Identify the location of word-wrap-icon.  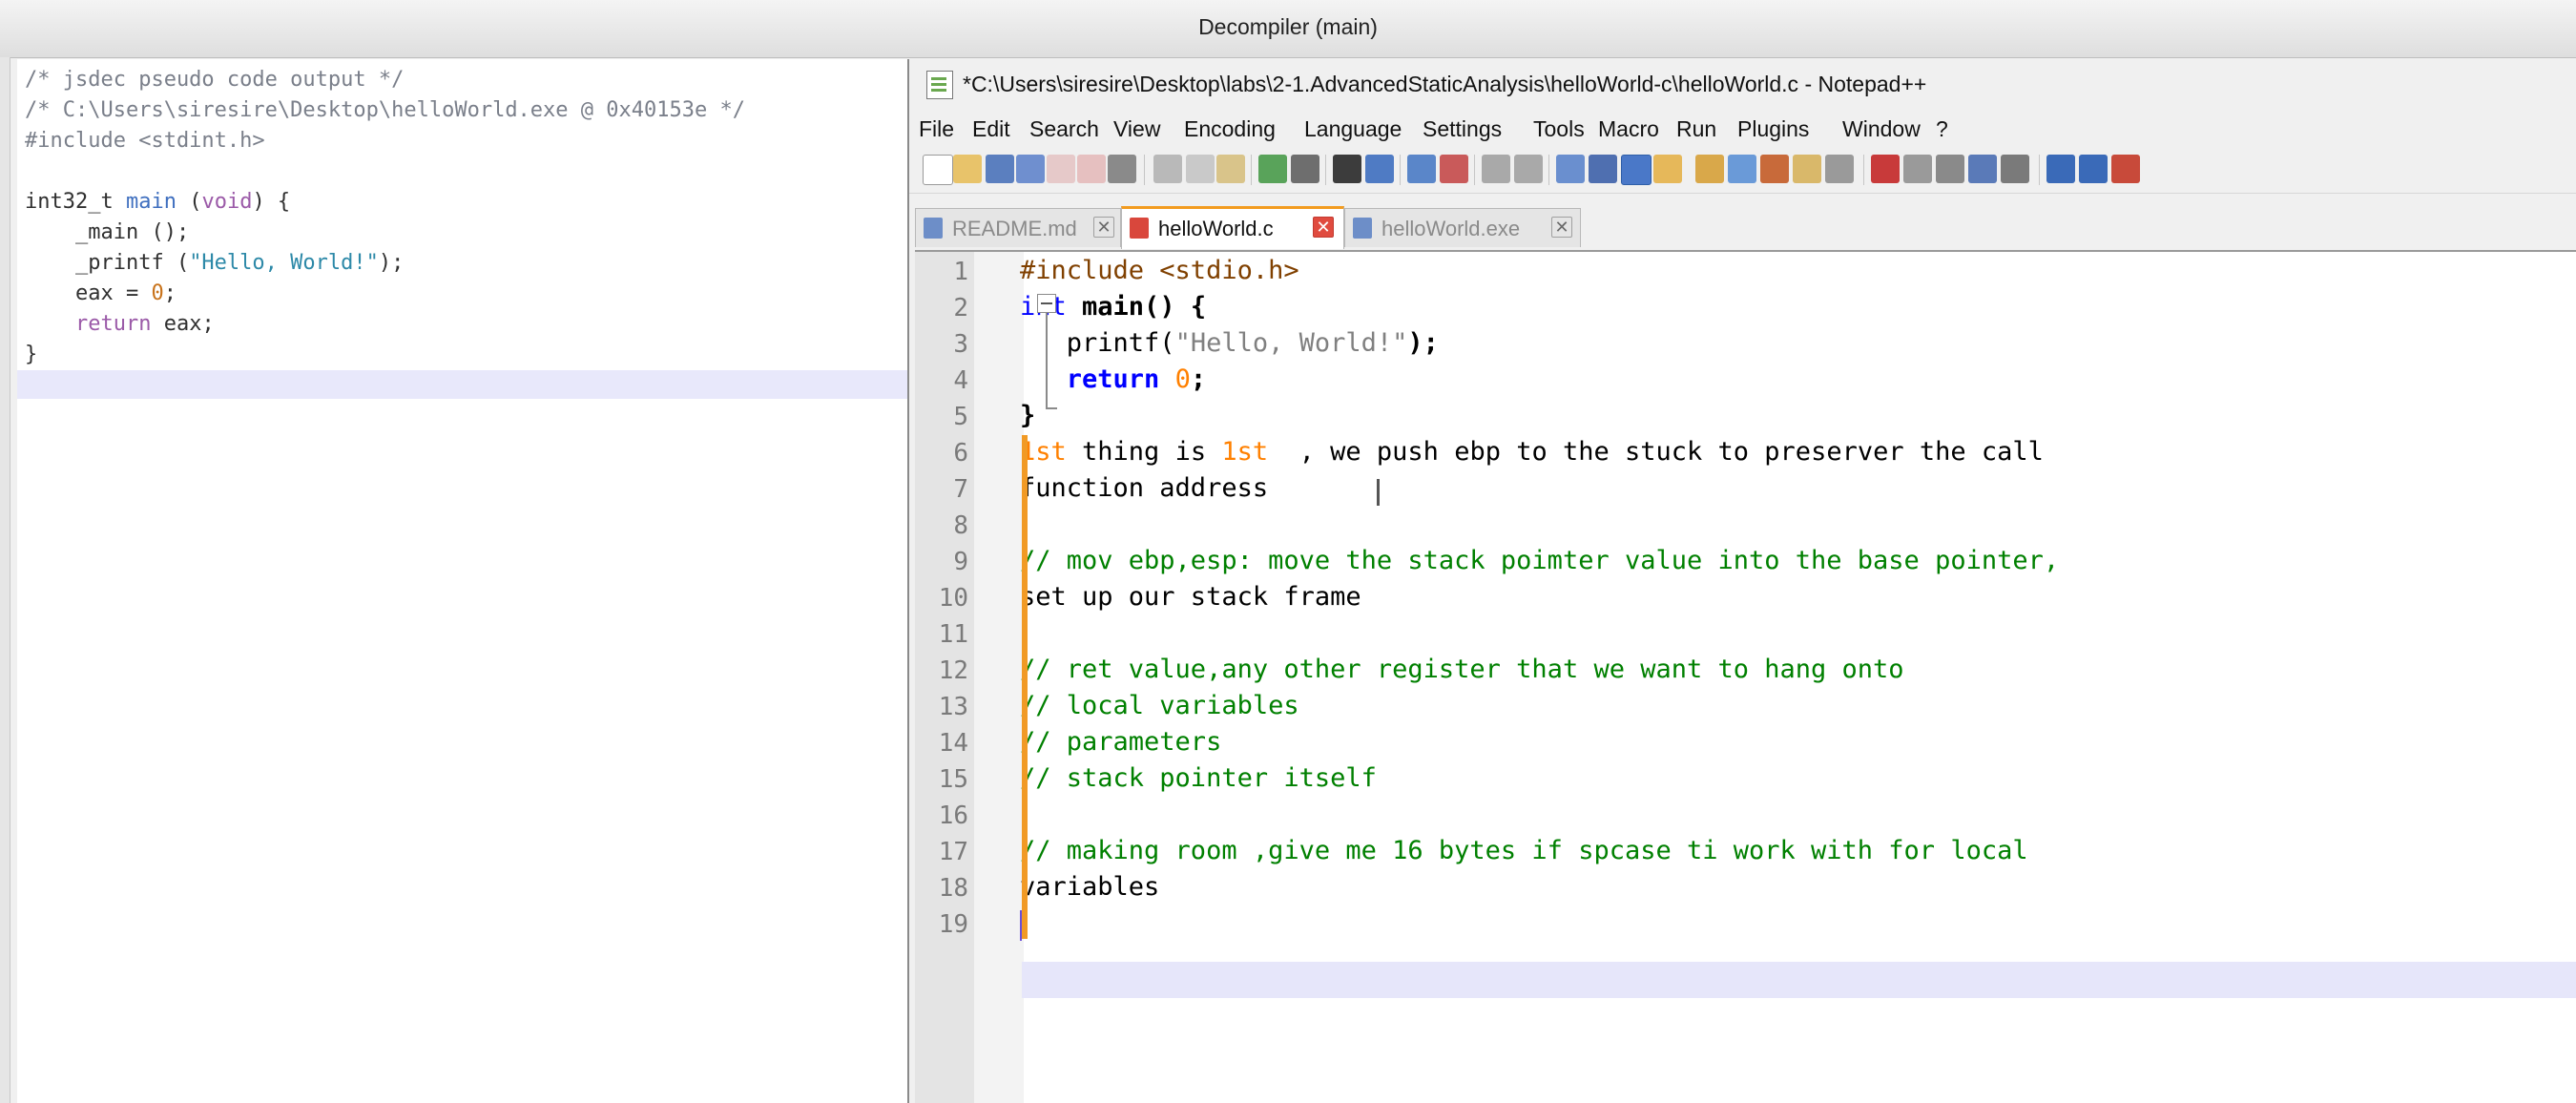
(1570, 169).